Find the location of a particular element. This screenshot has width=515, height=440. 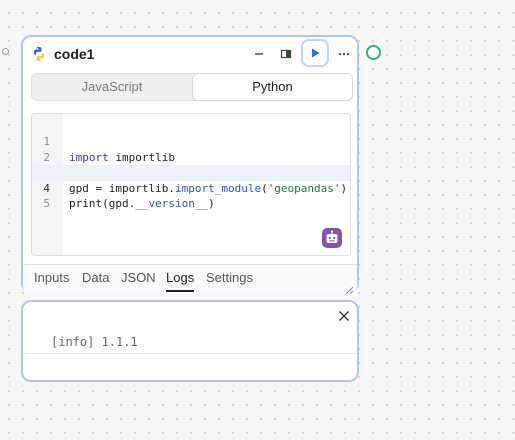

split-view-icon is located at coordinates (286, 54).